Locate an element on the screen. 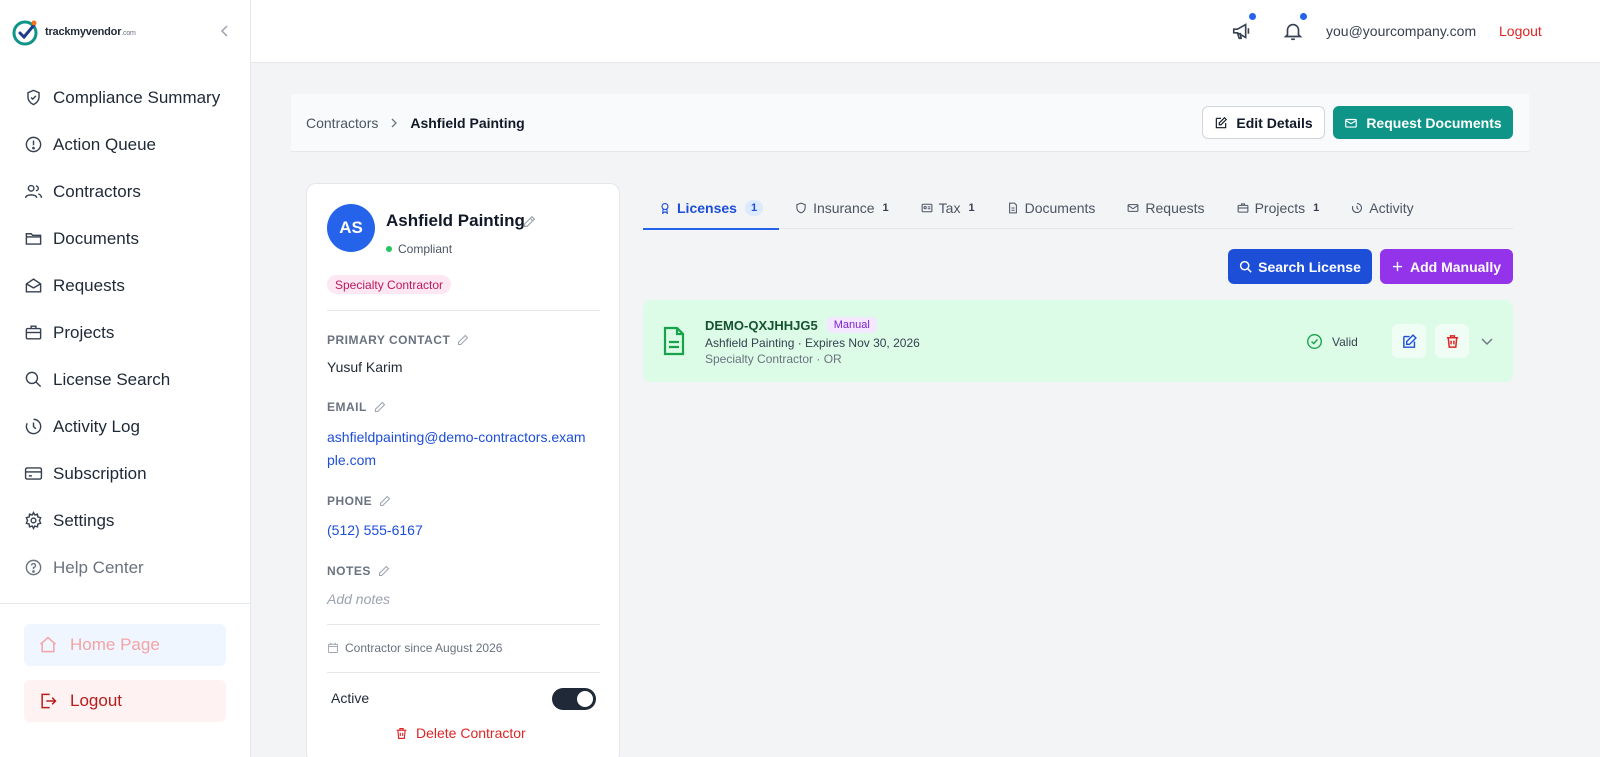 Image resolution: width=1600 pixels, height=757 pixels. logo-check-icon is located at coordinates (25, 32).